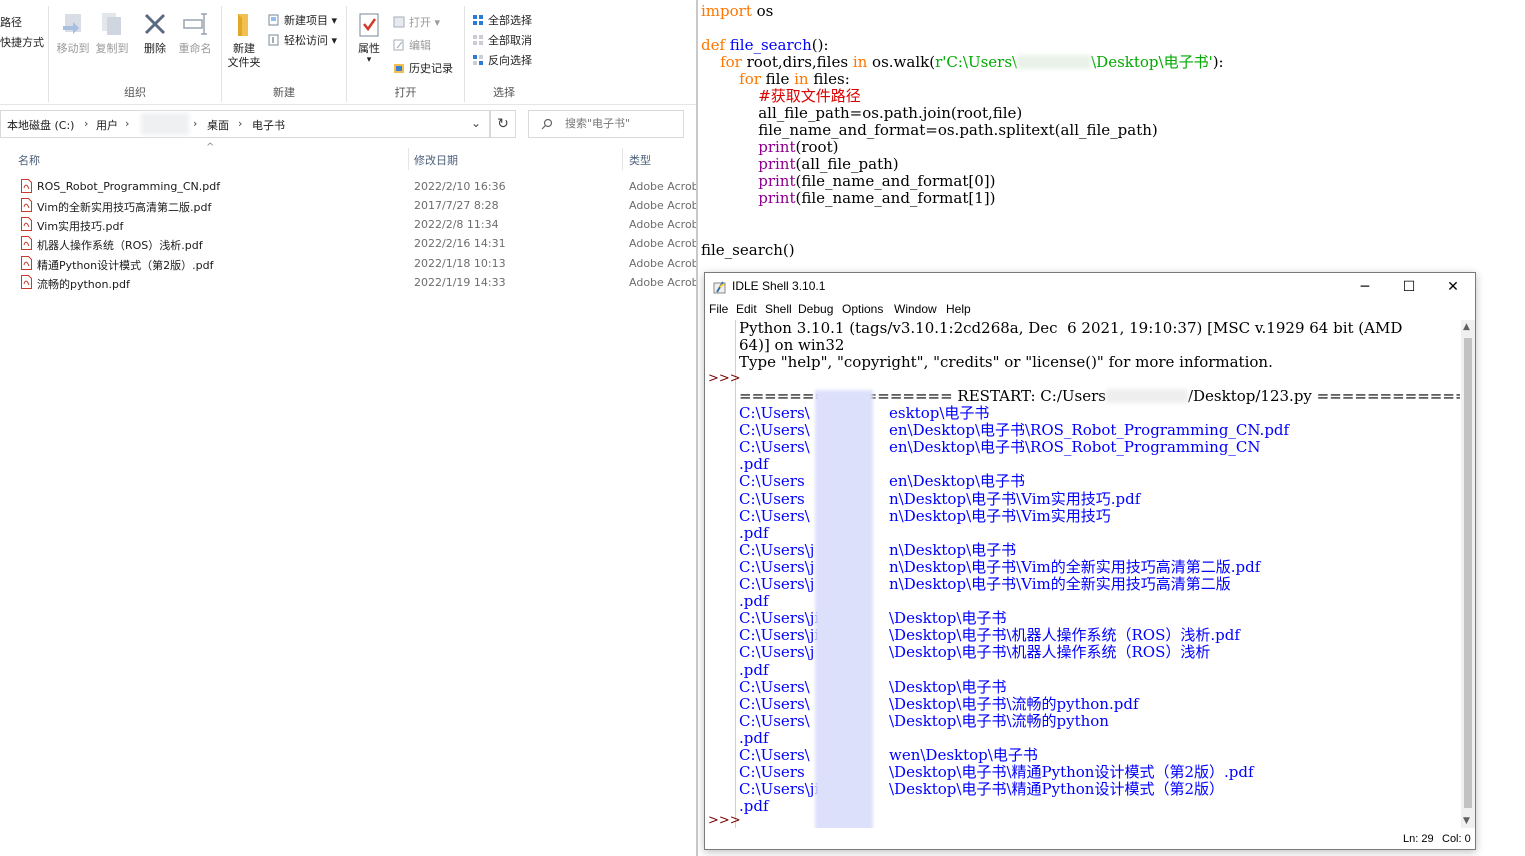 The image size is (1525, 856). I want to click on menu-debug: Debug, so click(815, 309).